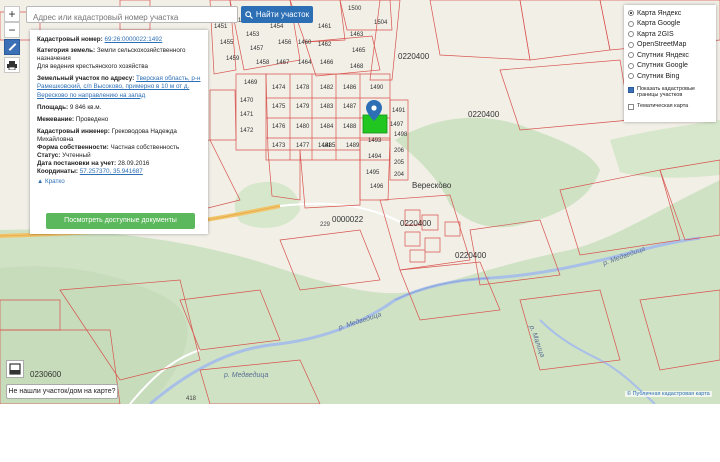 Image resolution: width=720 pixels, height=462 pixels. What do you see at coordinates (670, 45) in the screenshot?
I see `layer-option-osm: OpenStreetMap` at bounding box center [670, 45].